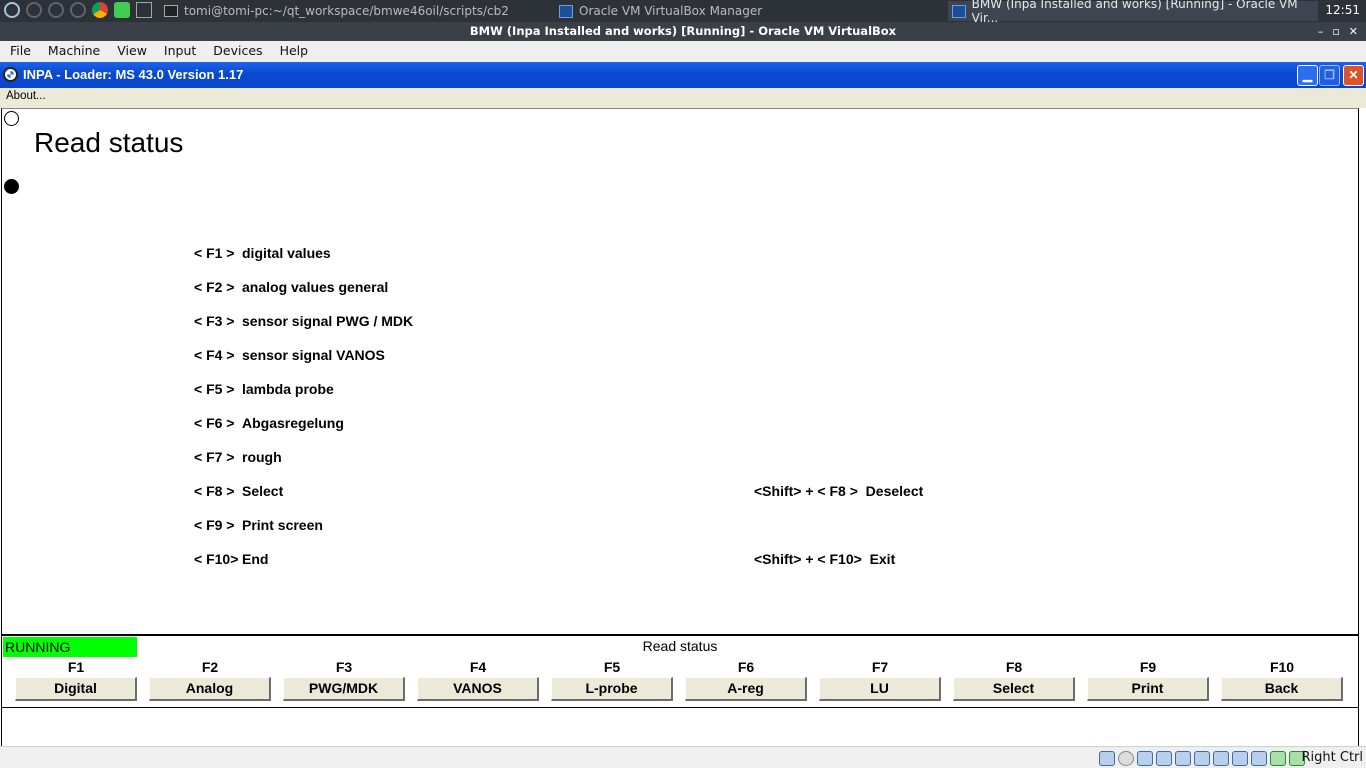 This screenshot has width=1366, height=768. What do you see at coordinates (10, 74) in the screenshot?
I see `bmw-logo-icon` at bounding box center [10, 74].